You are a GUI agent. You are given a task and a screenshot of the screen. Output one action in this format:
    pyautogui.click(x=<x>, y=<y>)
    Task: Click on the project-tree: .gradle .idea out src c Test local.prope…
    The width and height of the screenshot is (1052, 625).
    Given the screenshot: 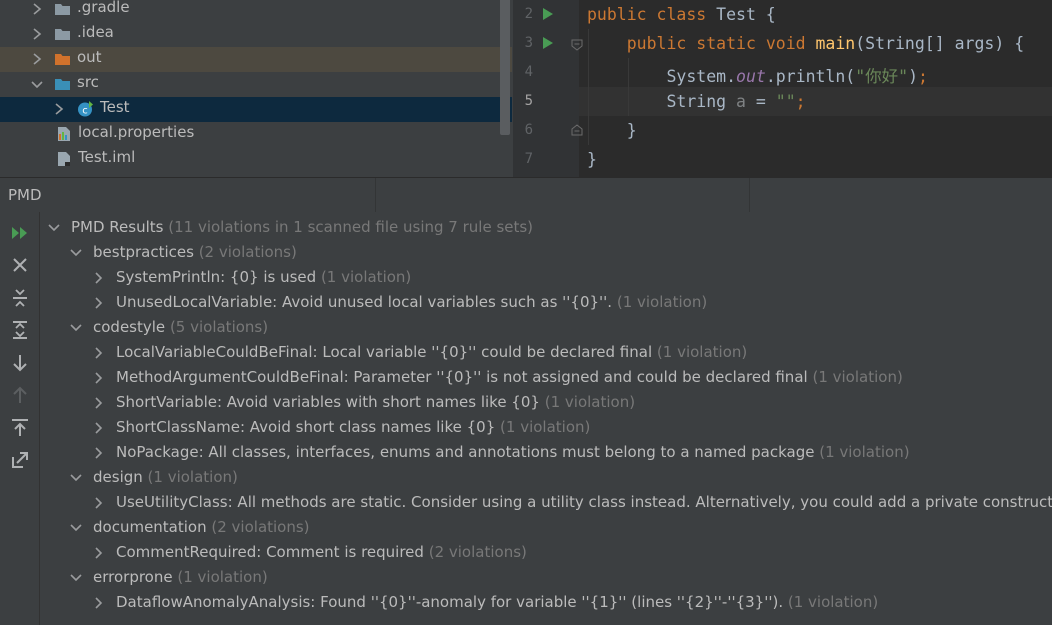 What is the action you would take?
    pyautogui.click(x=256, y=88)
    